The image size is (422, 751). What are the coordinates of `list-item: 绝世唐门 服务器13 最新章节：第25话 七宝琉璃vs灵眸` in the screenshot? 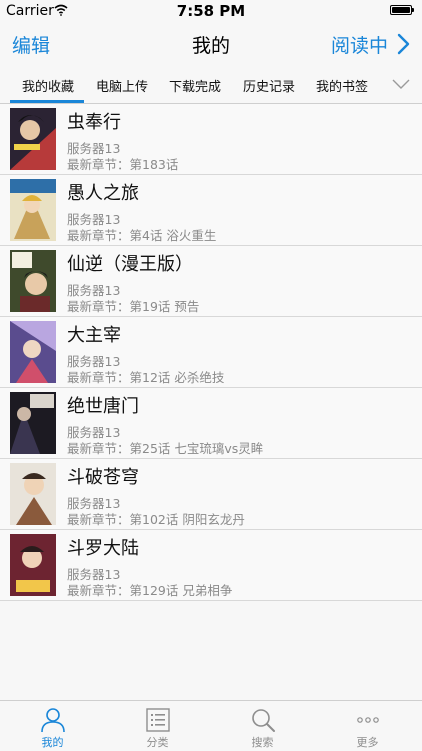 It's located at (211, 423).